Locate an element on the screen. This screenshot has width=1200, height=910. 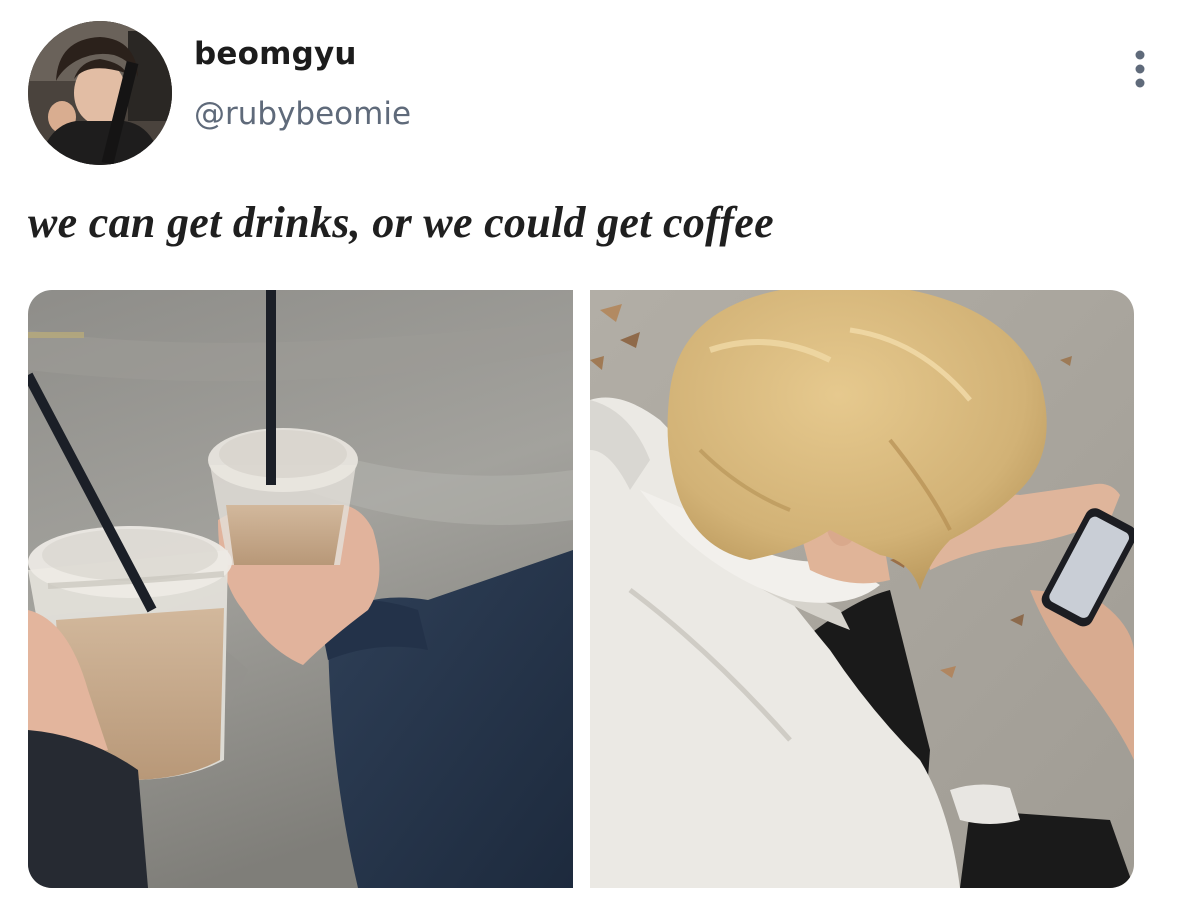
more-options-button is located at coordinates (1140, 69).